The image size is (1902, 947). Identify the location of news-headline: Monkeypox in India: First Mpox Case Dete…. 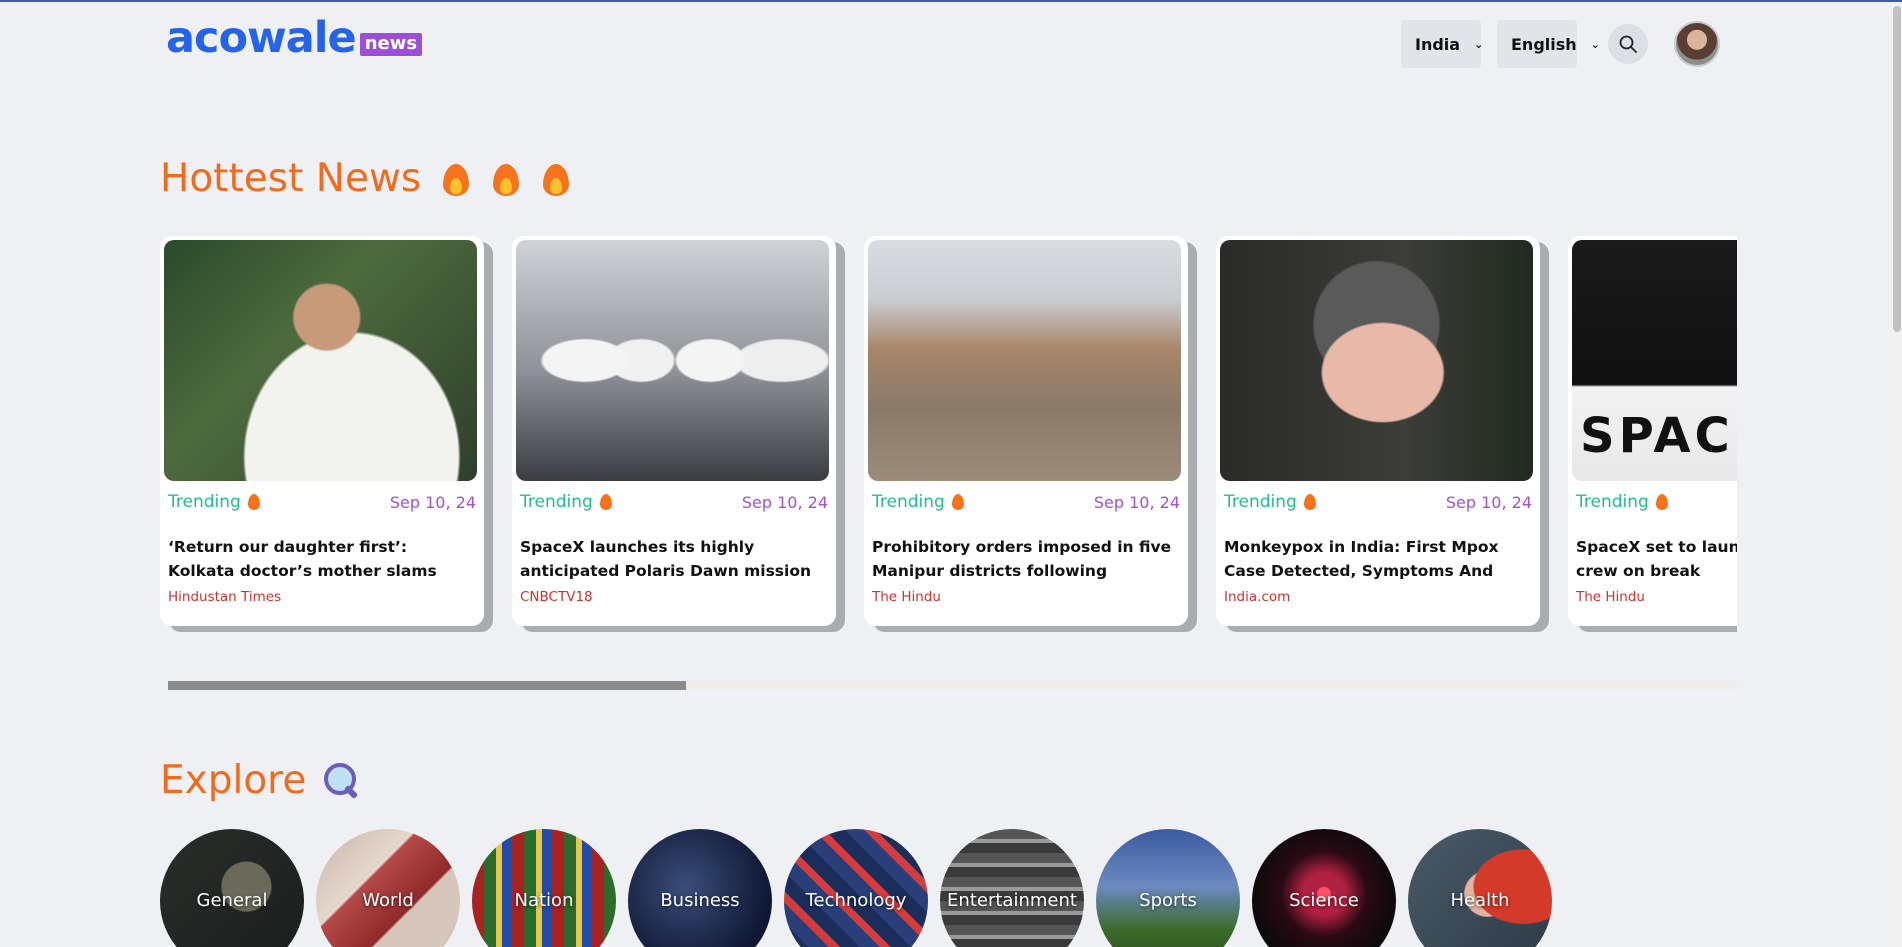
(1378, 559).